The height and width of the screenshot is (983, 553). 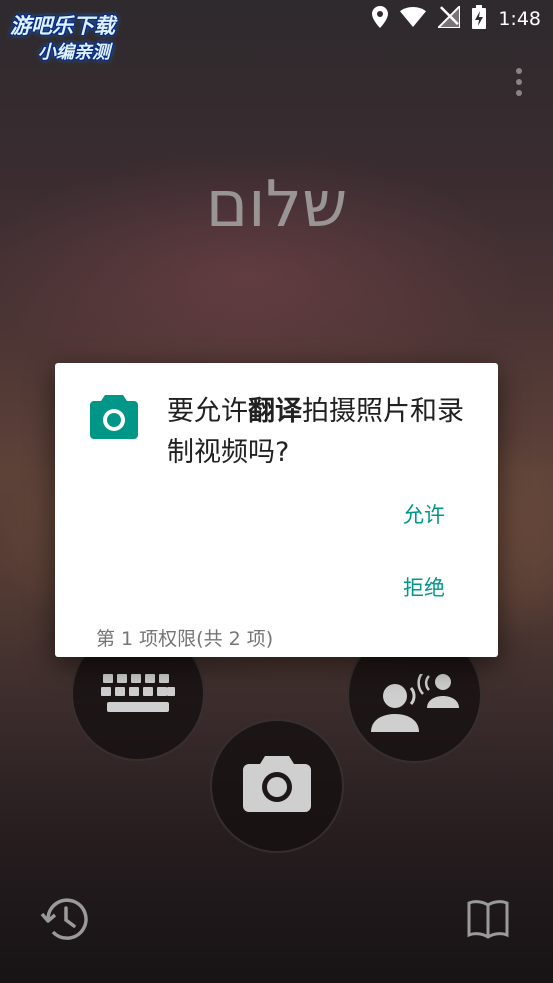 I want to click on no-signal-icon, so click(x=448, y=17).